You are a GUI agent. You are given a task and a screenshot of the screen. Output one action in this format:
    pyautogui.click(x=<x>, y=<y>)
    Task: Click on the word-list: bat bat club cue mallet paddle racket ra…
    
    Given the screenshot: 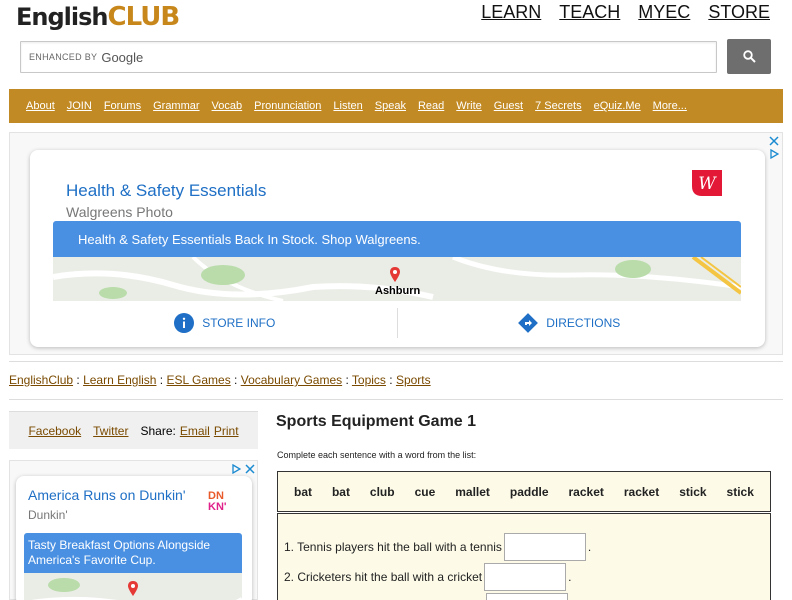 What is the action you would take?
    pyautogui.click(x=524, y=491)
    